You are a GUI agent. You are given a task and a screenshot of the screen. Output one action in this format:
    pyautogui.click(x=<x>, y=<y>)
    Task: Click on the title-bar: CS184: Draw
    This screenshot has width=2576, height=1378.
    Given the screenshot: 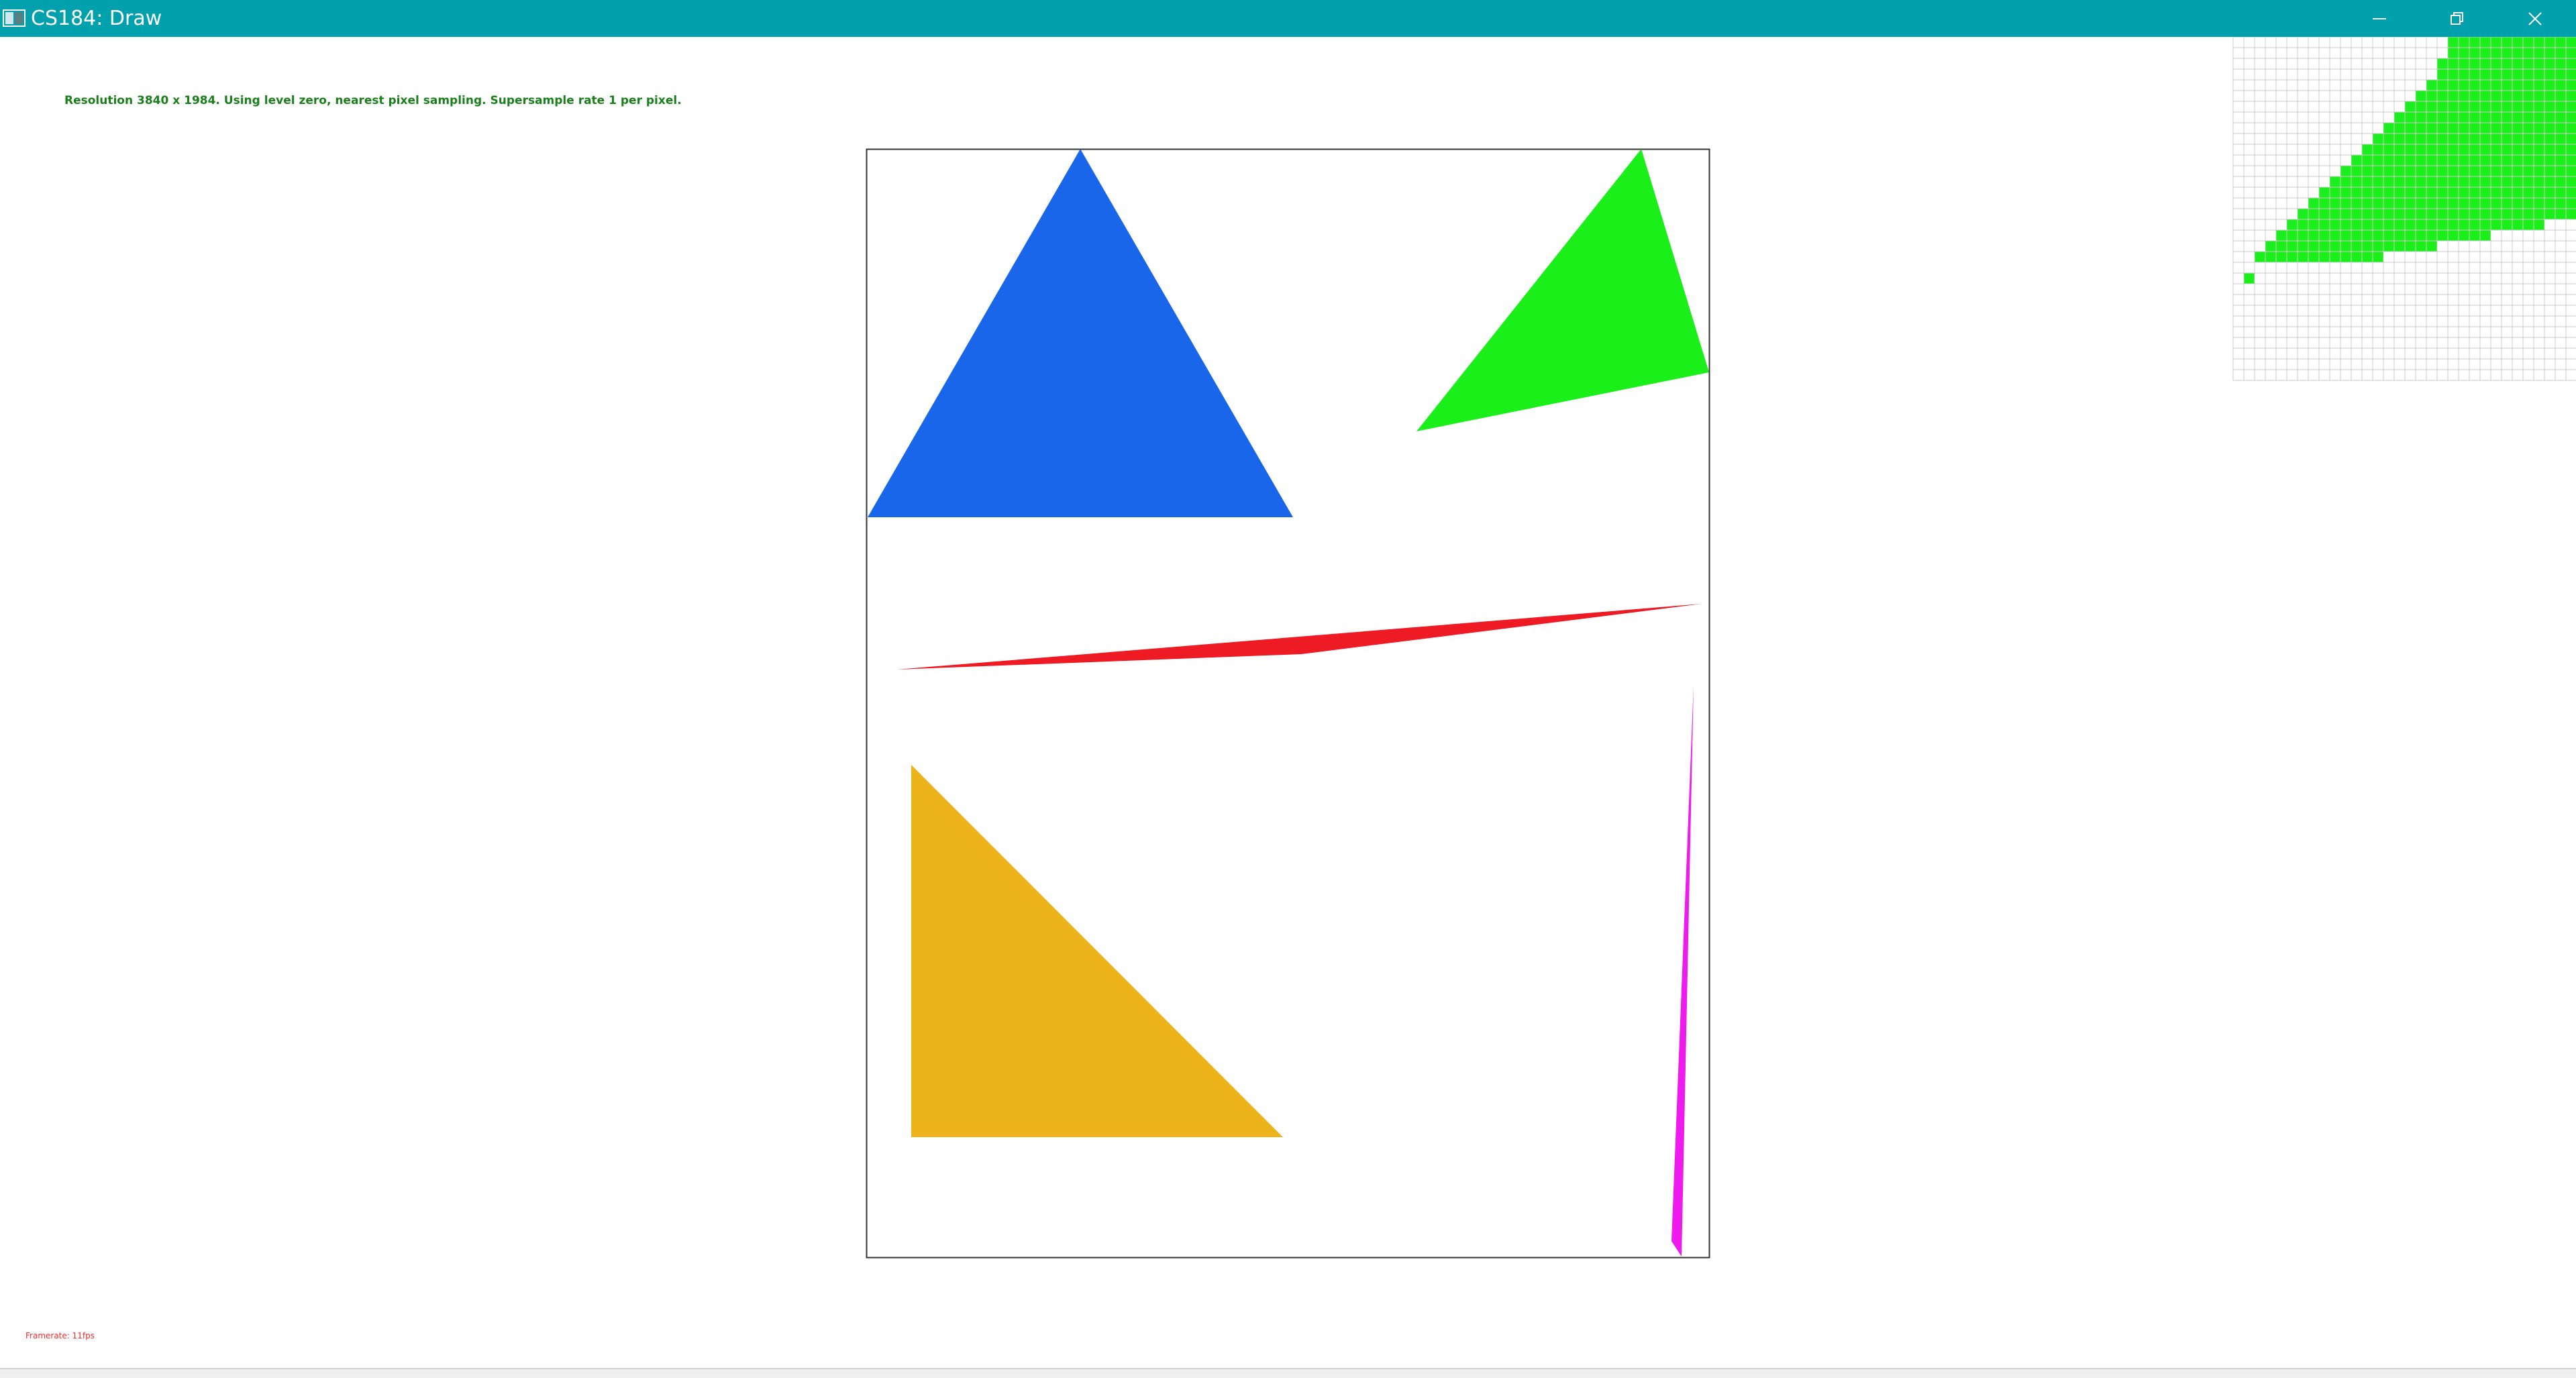 What is the action you would take?
    pyautogui.click(x=1288, y=18)
    